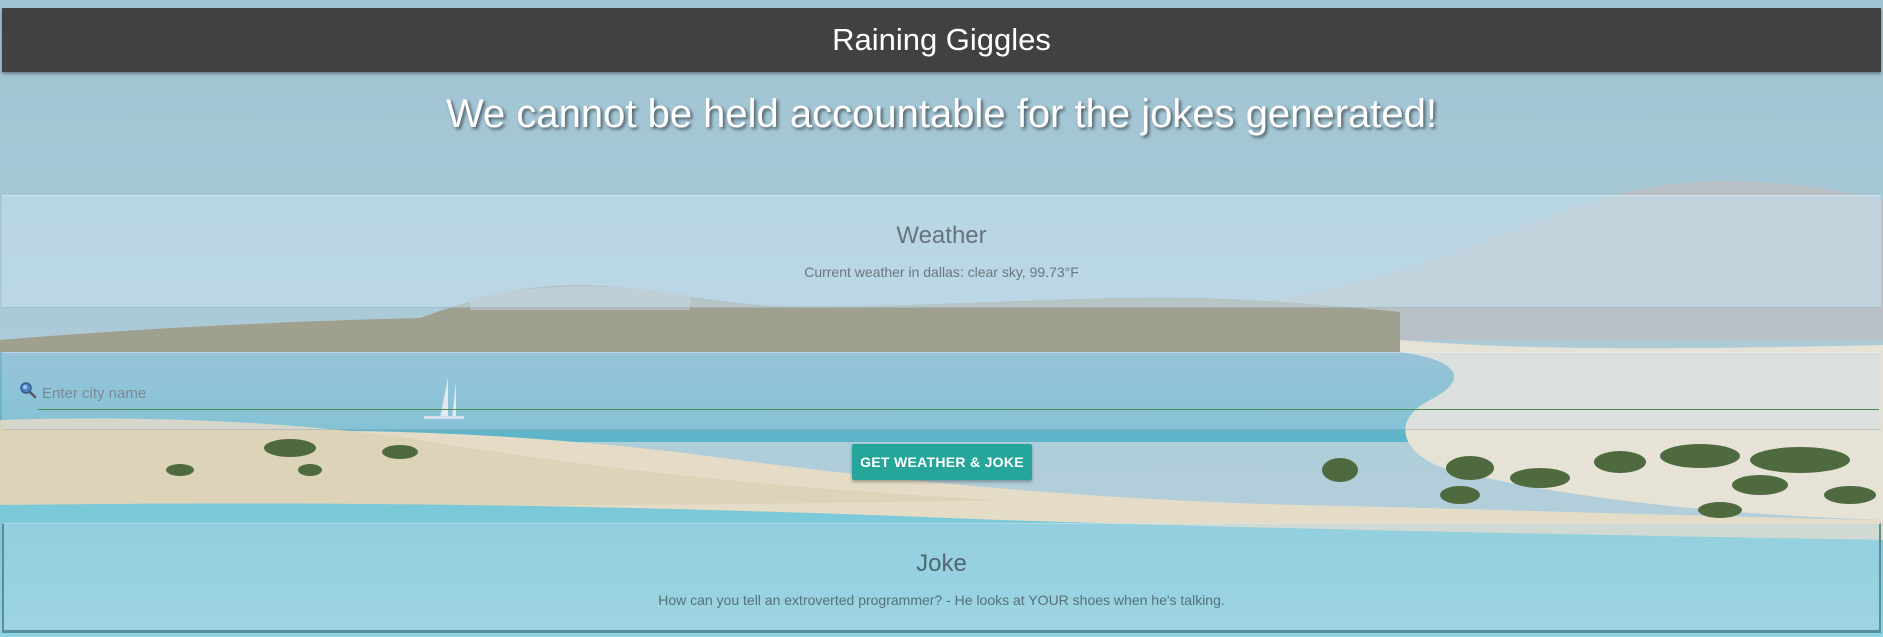 The height and width of the screenshot is (637, 1883). I want to click on search-row, so click(947, 394).